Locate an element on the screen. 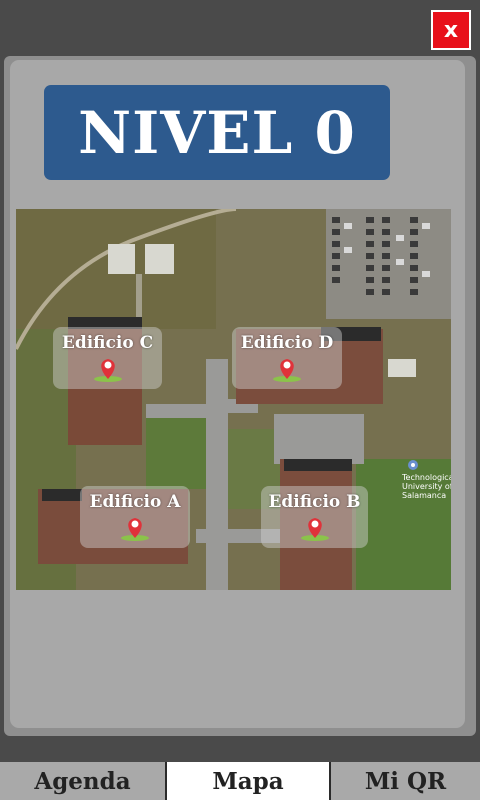 Image resolution: width=480 pixels, height=800 pixels. building-a-marker: Edificio A is located at coordinates (135, 517).